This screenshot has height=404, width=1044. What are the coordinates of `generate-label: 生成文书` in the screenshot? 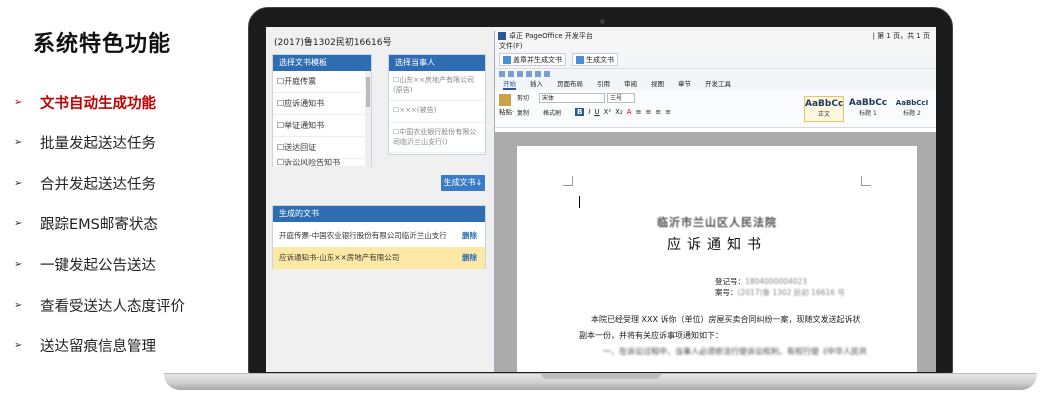 It's located at (600, 59).